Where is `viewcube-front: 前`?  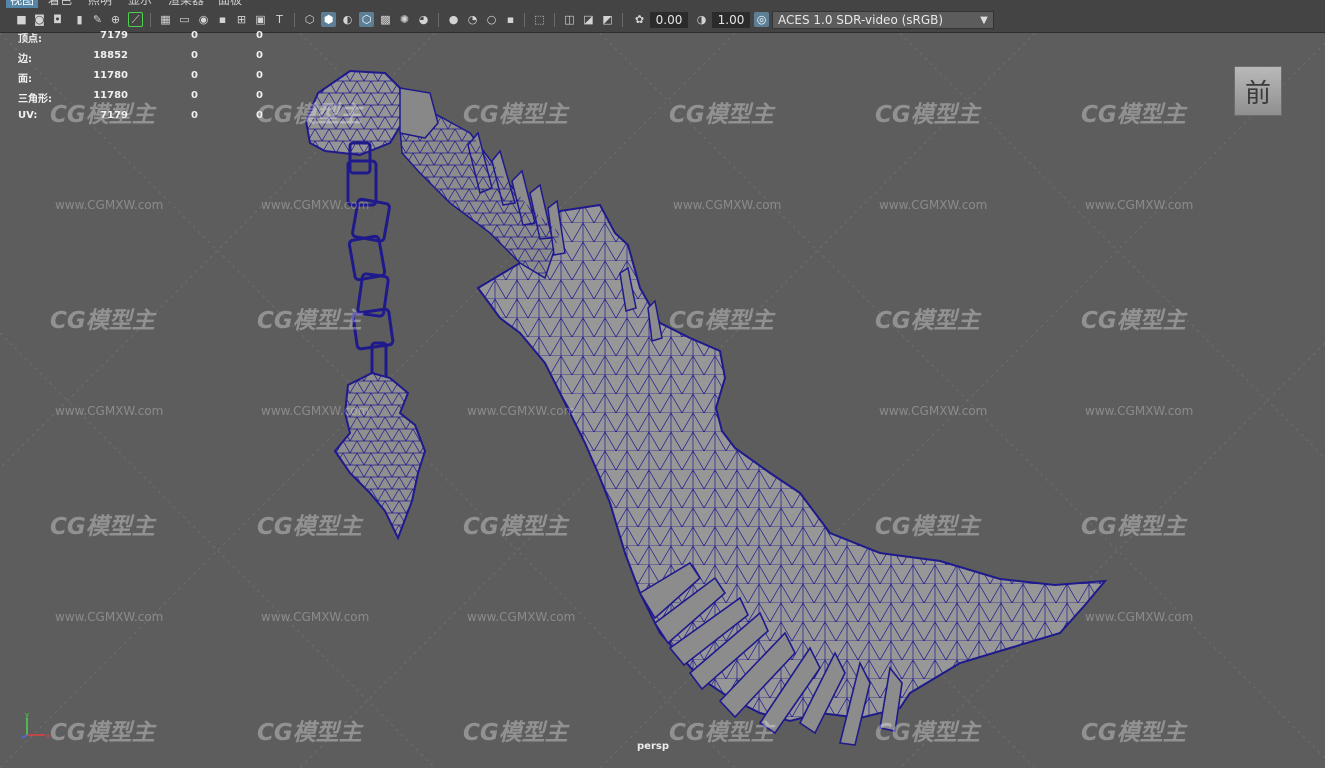
viewcube-front: 前 is located at coordinates (1258, 91).